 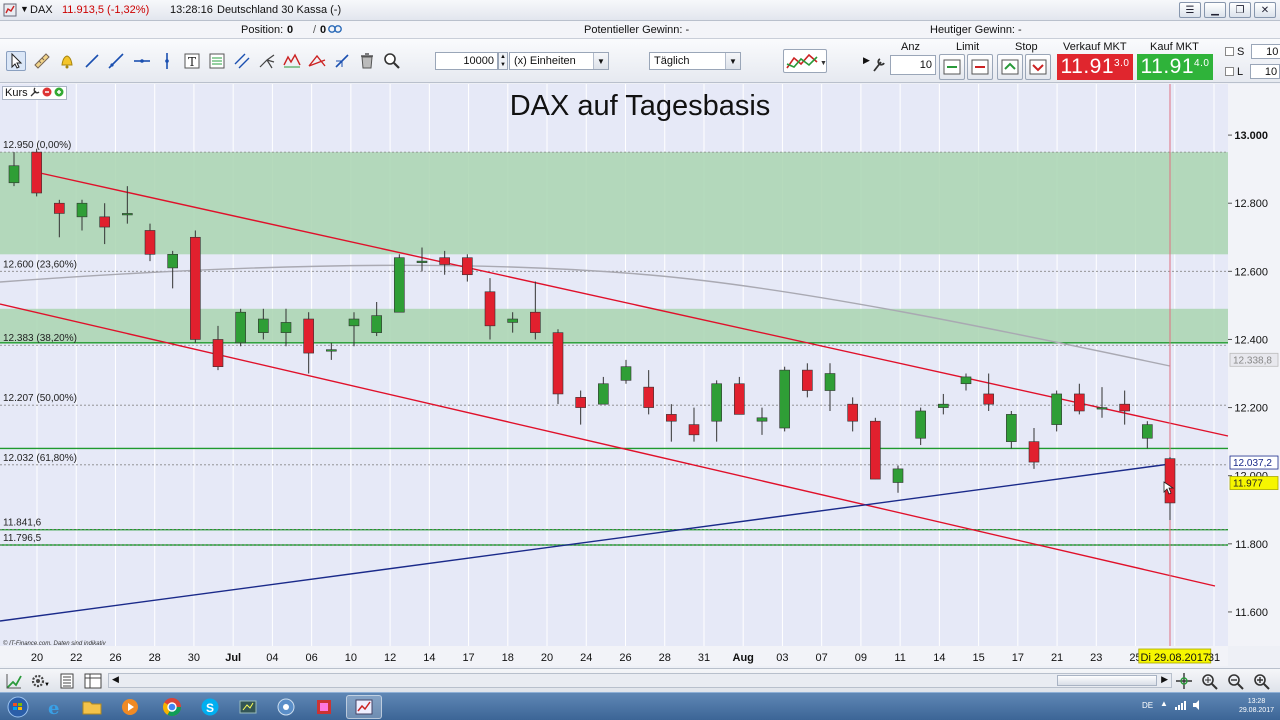 I want to click on x-tick-label: 20, so click(x=547, y=658).